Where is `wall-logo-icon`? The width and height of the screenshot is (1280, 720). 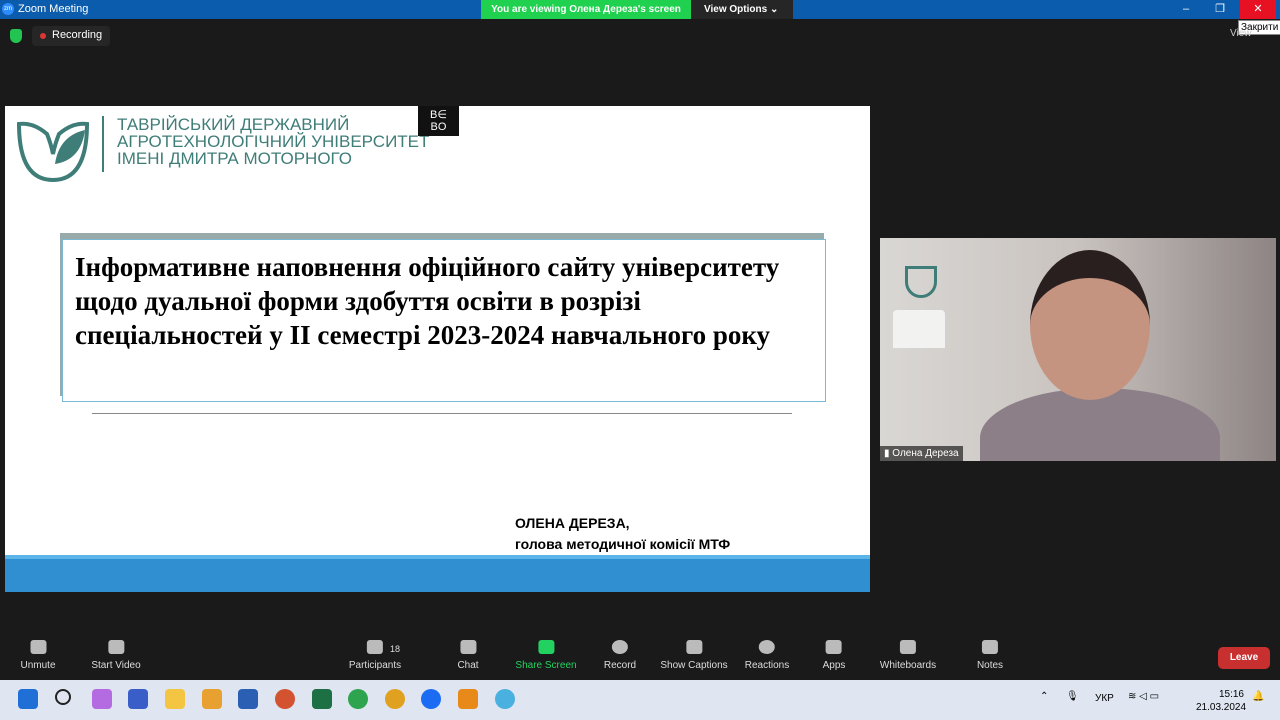 wall-logo-icon is located at coordinates (921, 282).